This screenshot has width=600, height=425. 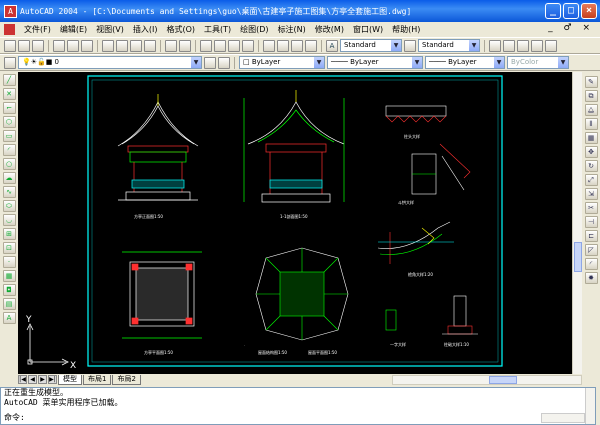 What do you see at coordinates (234, 45) in the screenshot?
I see `zoom-window-icon` at bounding box center [234, 45].